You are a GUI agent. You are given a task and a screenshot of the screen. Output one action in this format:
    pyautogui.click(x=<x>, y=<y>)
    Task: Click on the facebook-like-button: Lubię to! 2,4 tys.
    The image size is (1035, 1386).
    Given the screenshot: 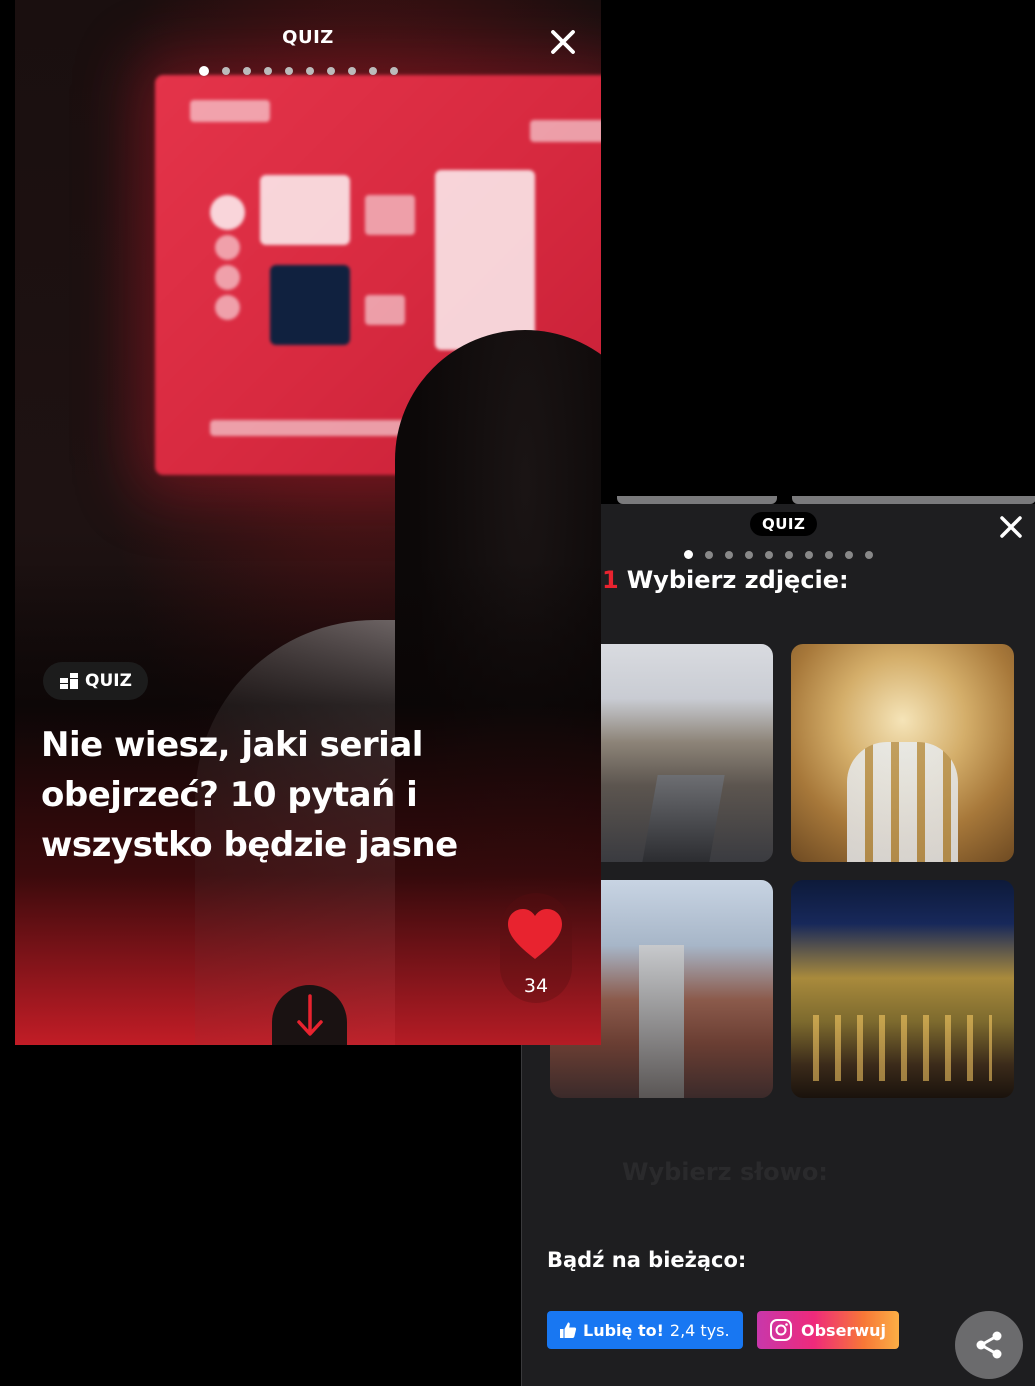 What is the action you would take?
    pyautogui.click(x=645, y=1330)
    